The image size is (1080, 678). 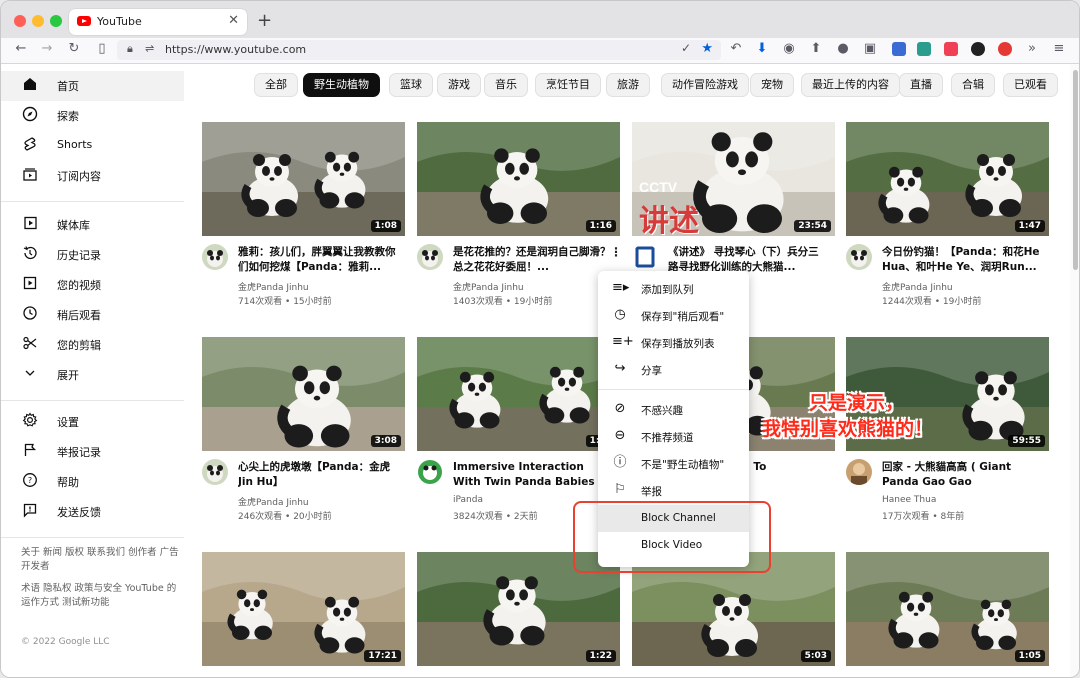 What do you see at coordinates (459, 85) in the screenshot?
I see `filter-chip: 游戏` at bounding box center [459, 85].